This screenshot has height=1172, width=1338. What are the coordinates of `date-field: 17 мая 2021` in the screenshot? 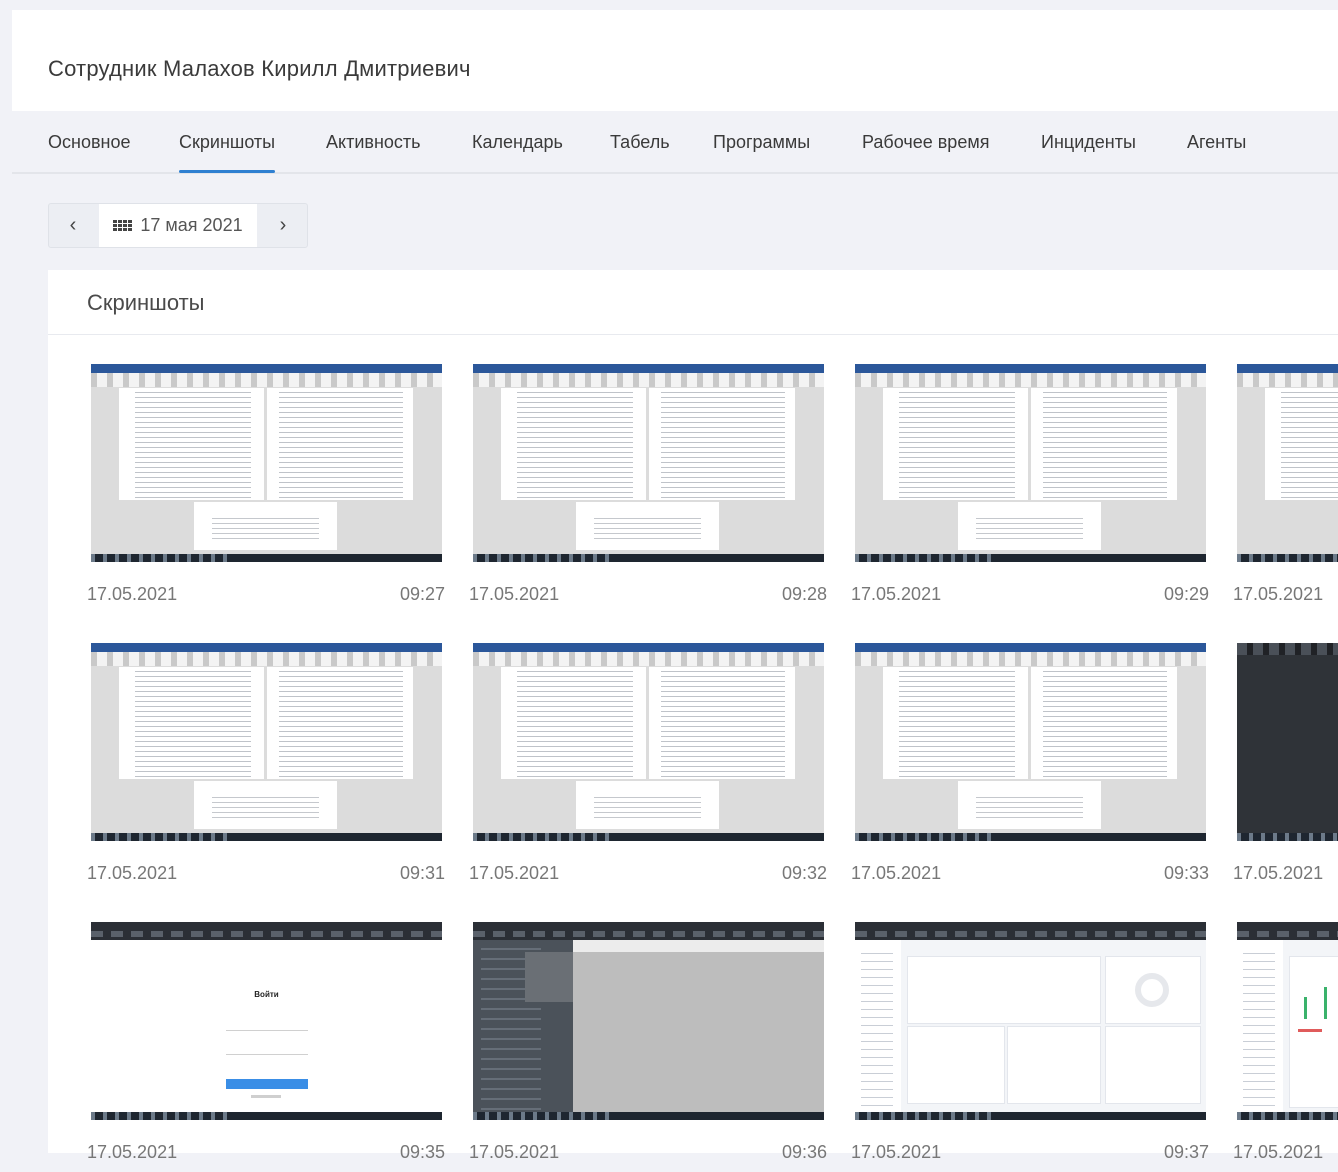 It's located at (178, 225).